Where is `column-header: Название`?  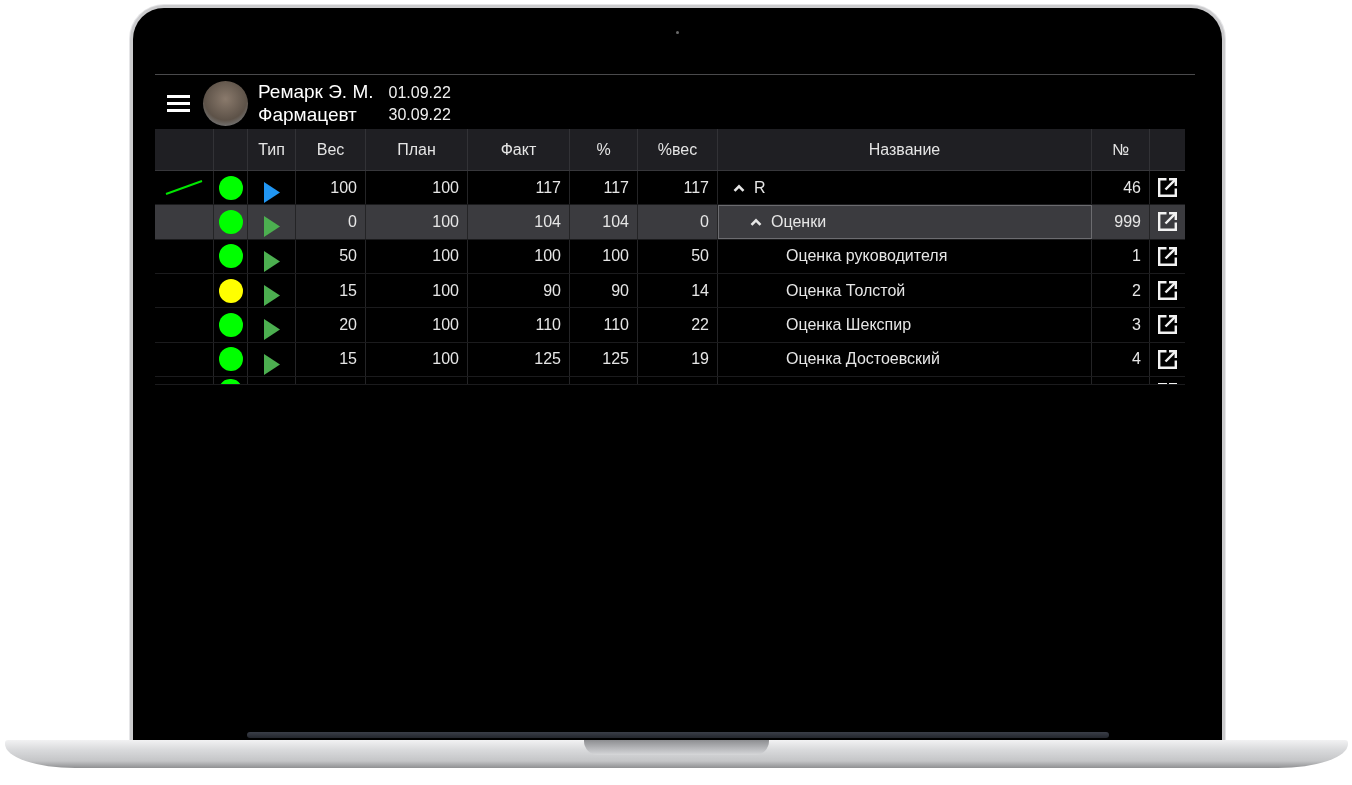
column-header: Название is located at coordinates (905, 149).